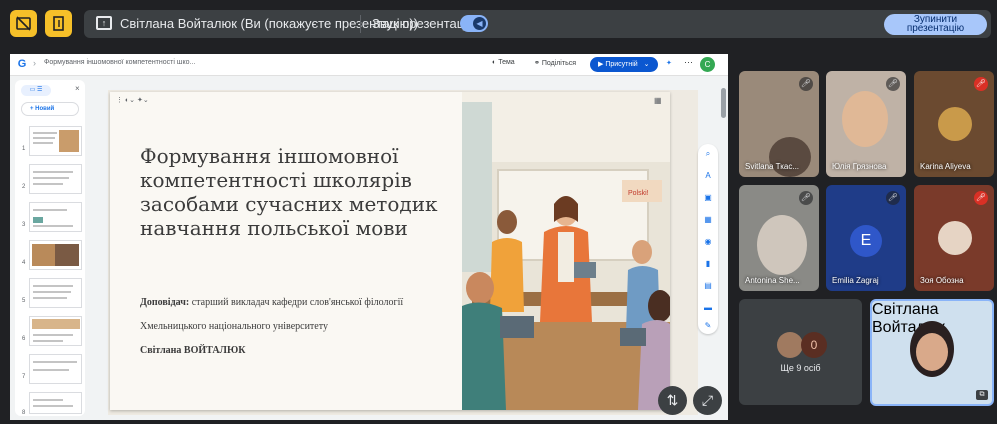 The image size is (997, 424). I want to click on thumb-number: 6, so click(24, 339).